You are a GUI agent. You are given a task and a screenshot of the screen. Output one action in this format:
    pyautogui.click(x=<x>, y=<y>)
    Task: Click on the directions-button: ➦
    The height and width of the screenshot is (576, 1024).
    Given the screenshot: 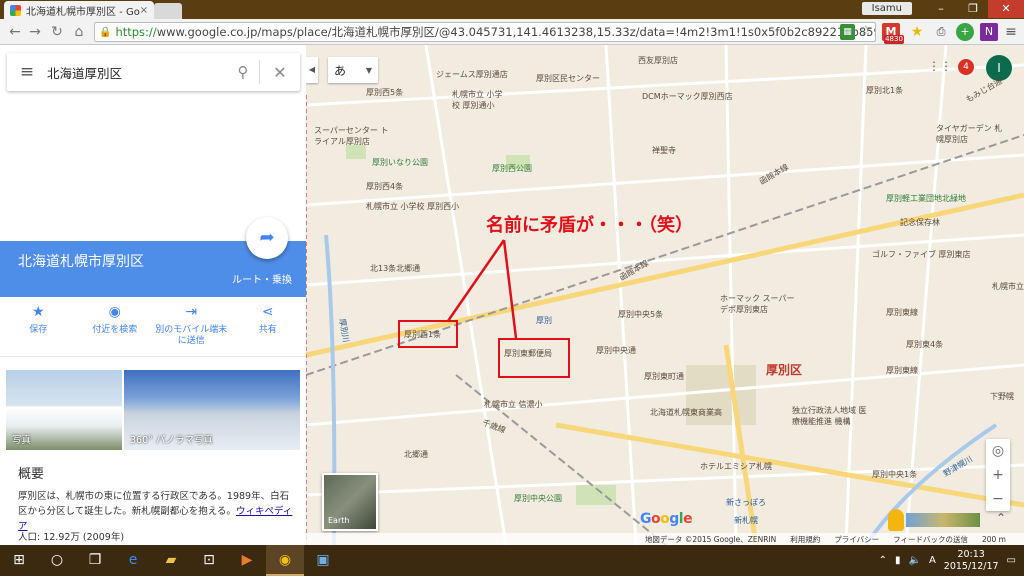 What is the action you would take?
    pyautogui.click(x=267, y=238)
    